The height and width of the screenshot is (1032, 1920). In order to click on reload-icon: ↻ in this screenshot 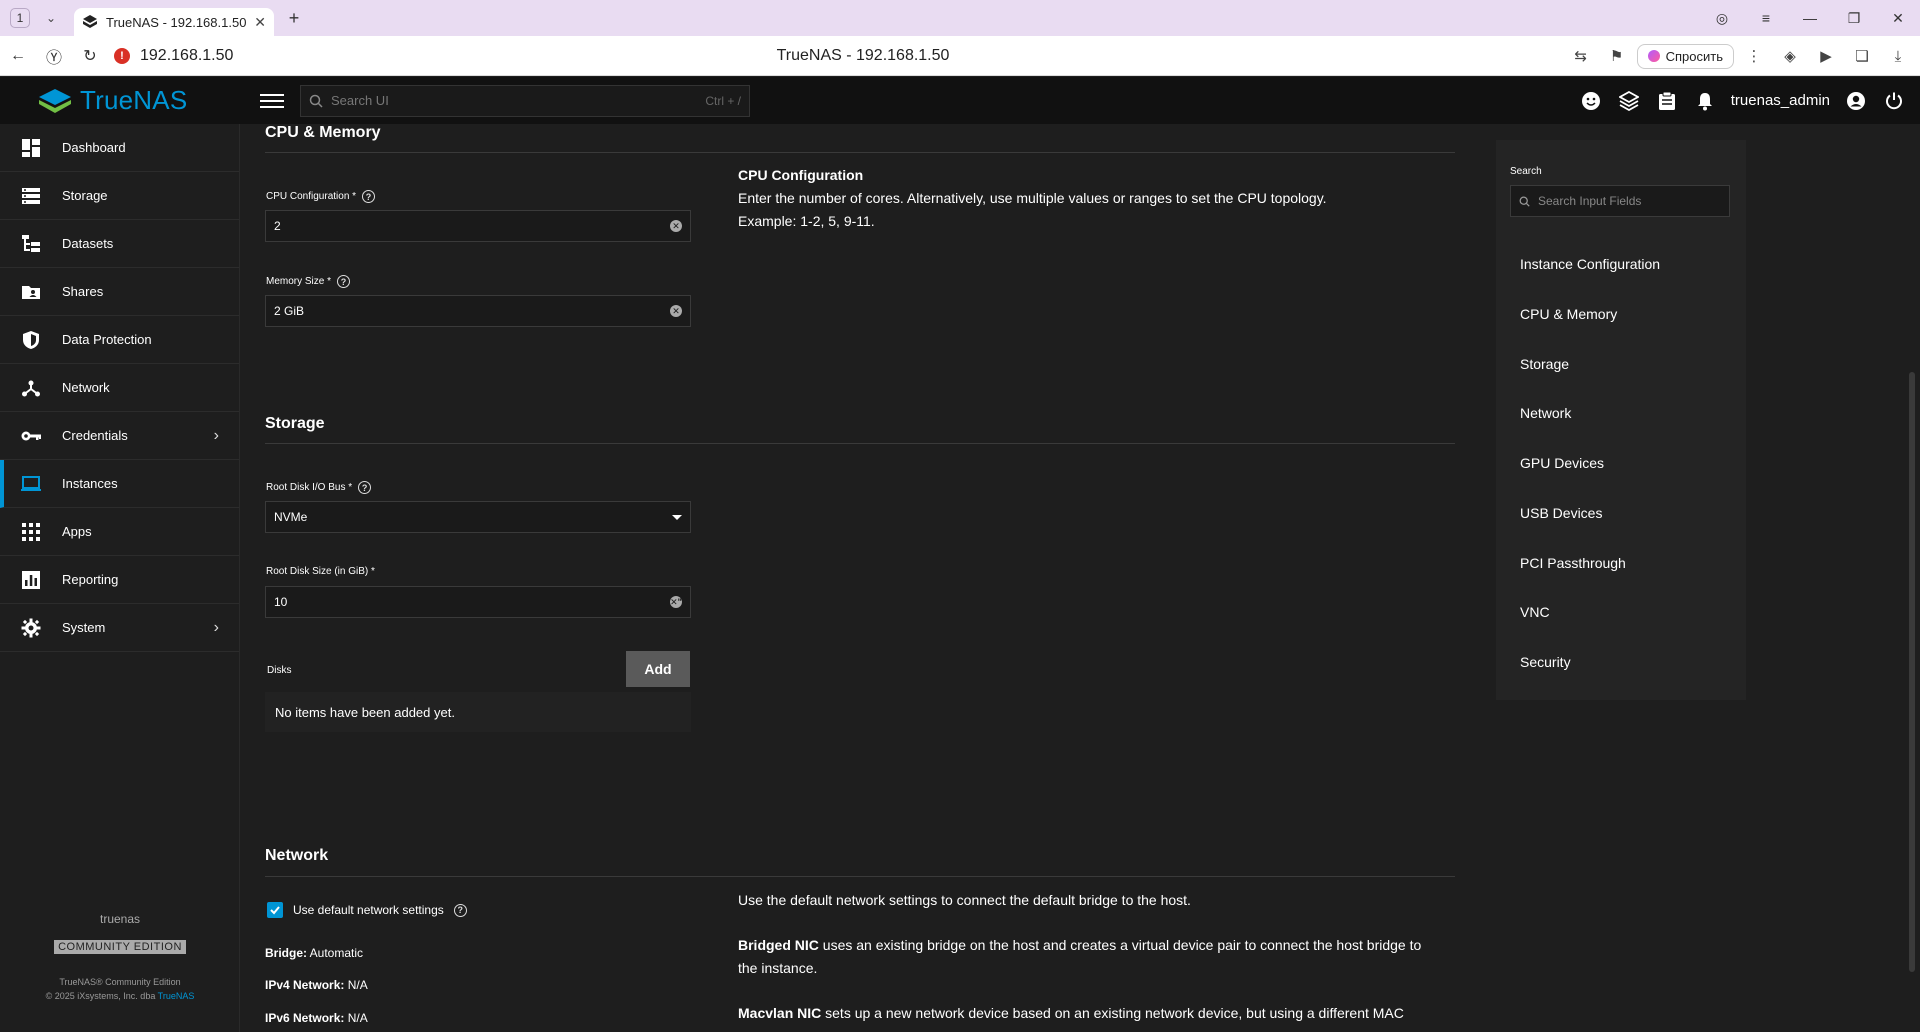, I will do `click(90, 56)`.